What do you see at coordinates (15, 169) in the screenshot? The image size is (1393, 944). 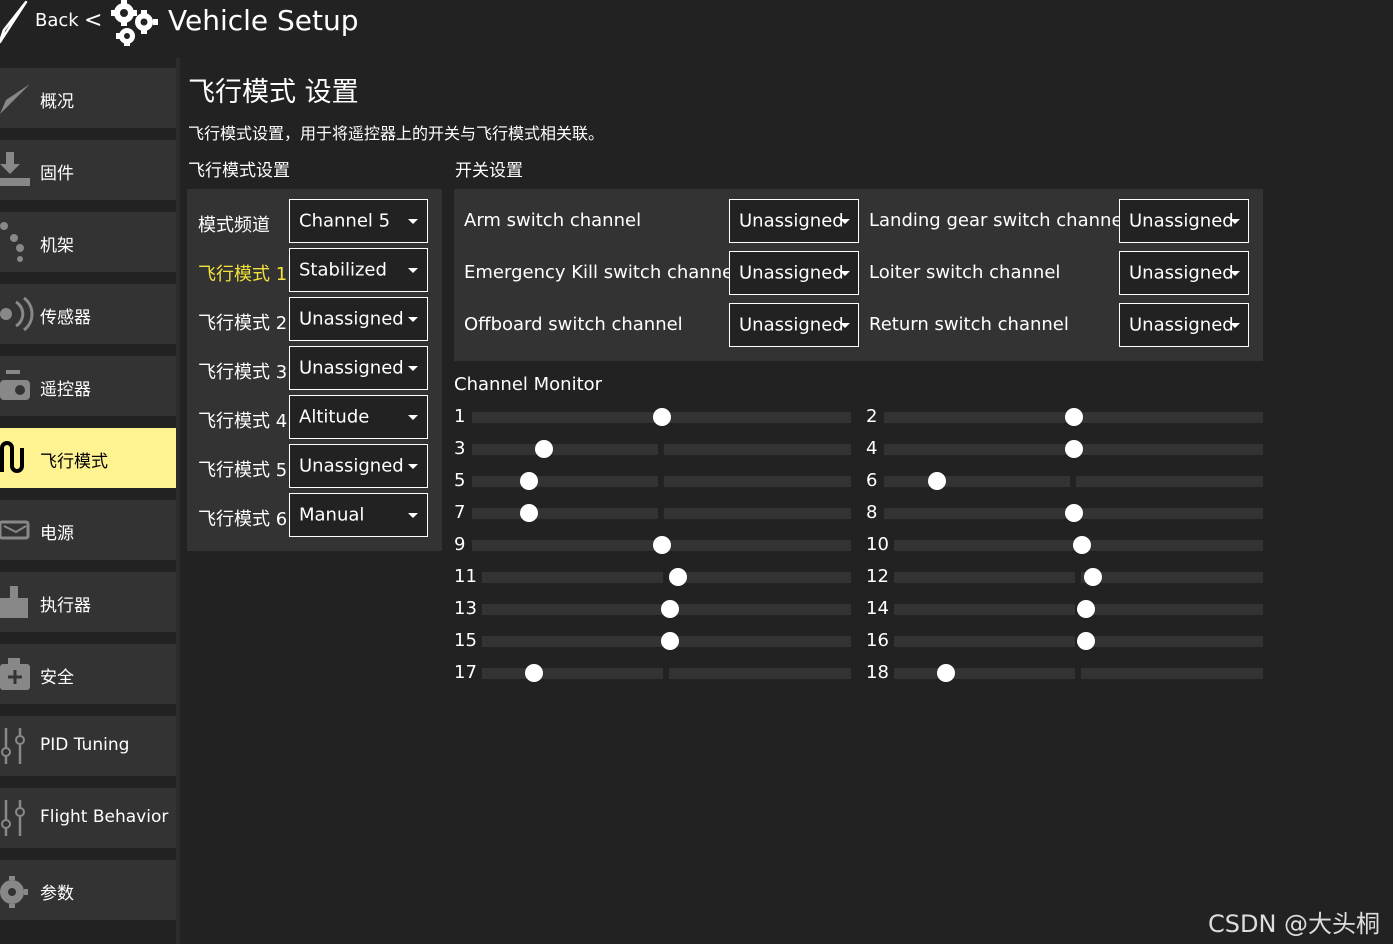 I see `download-icon` at bounding box center [15, 169].